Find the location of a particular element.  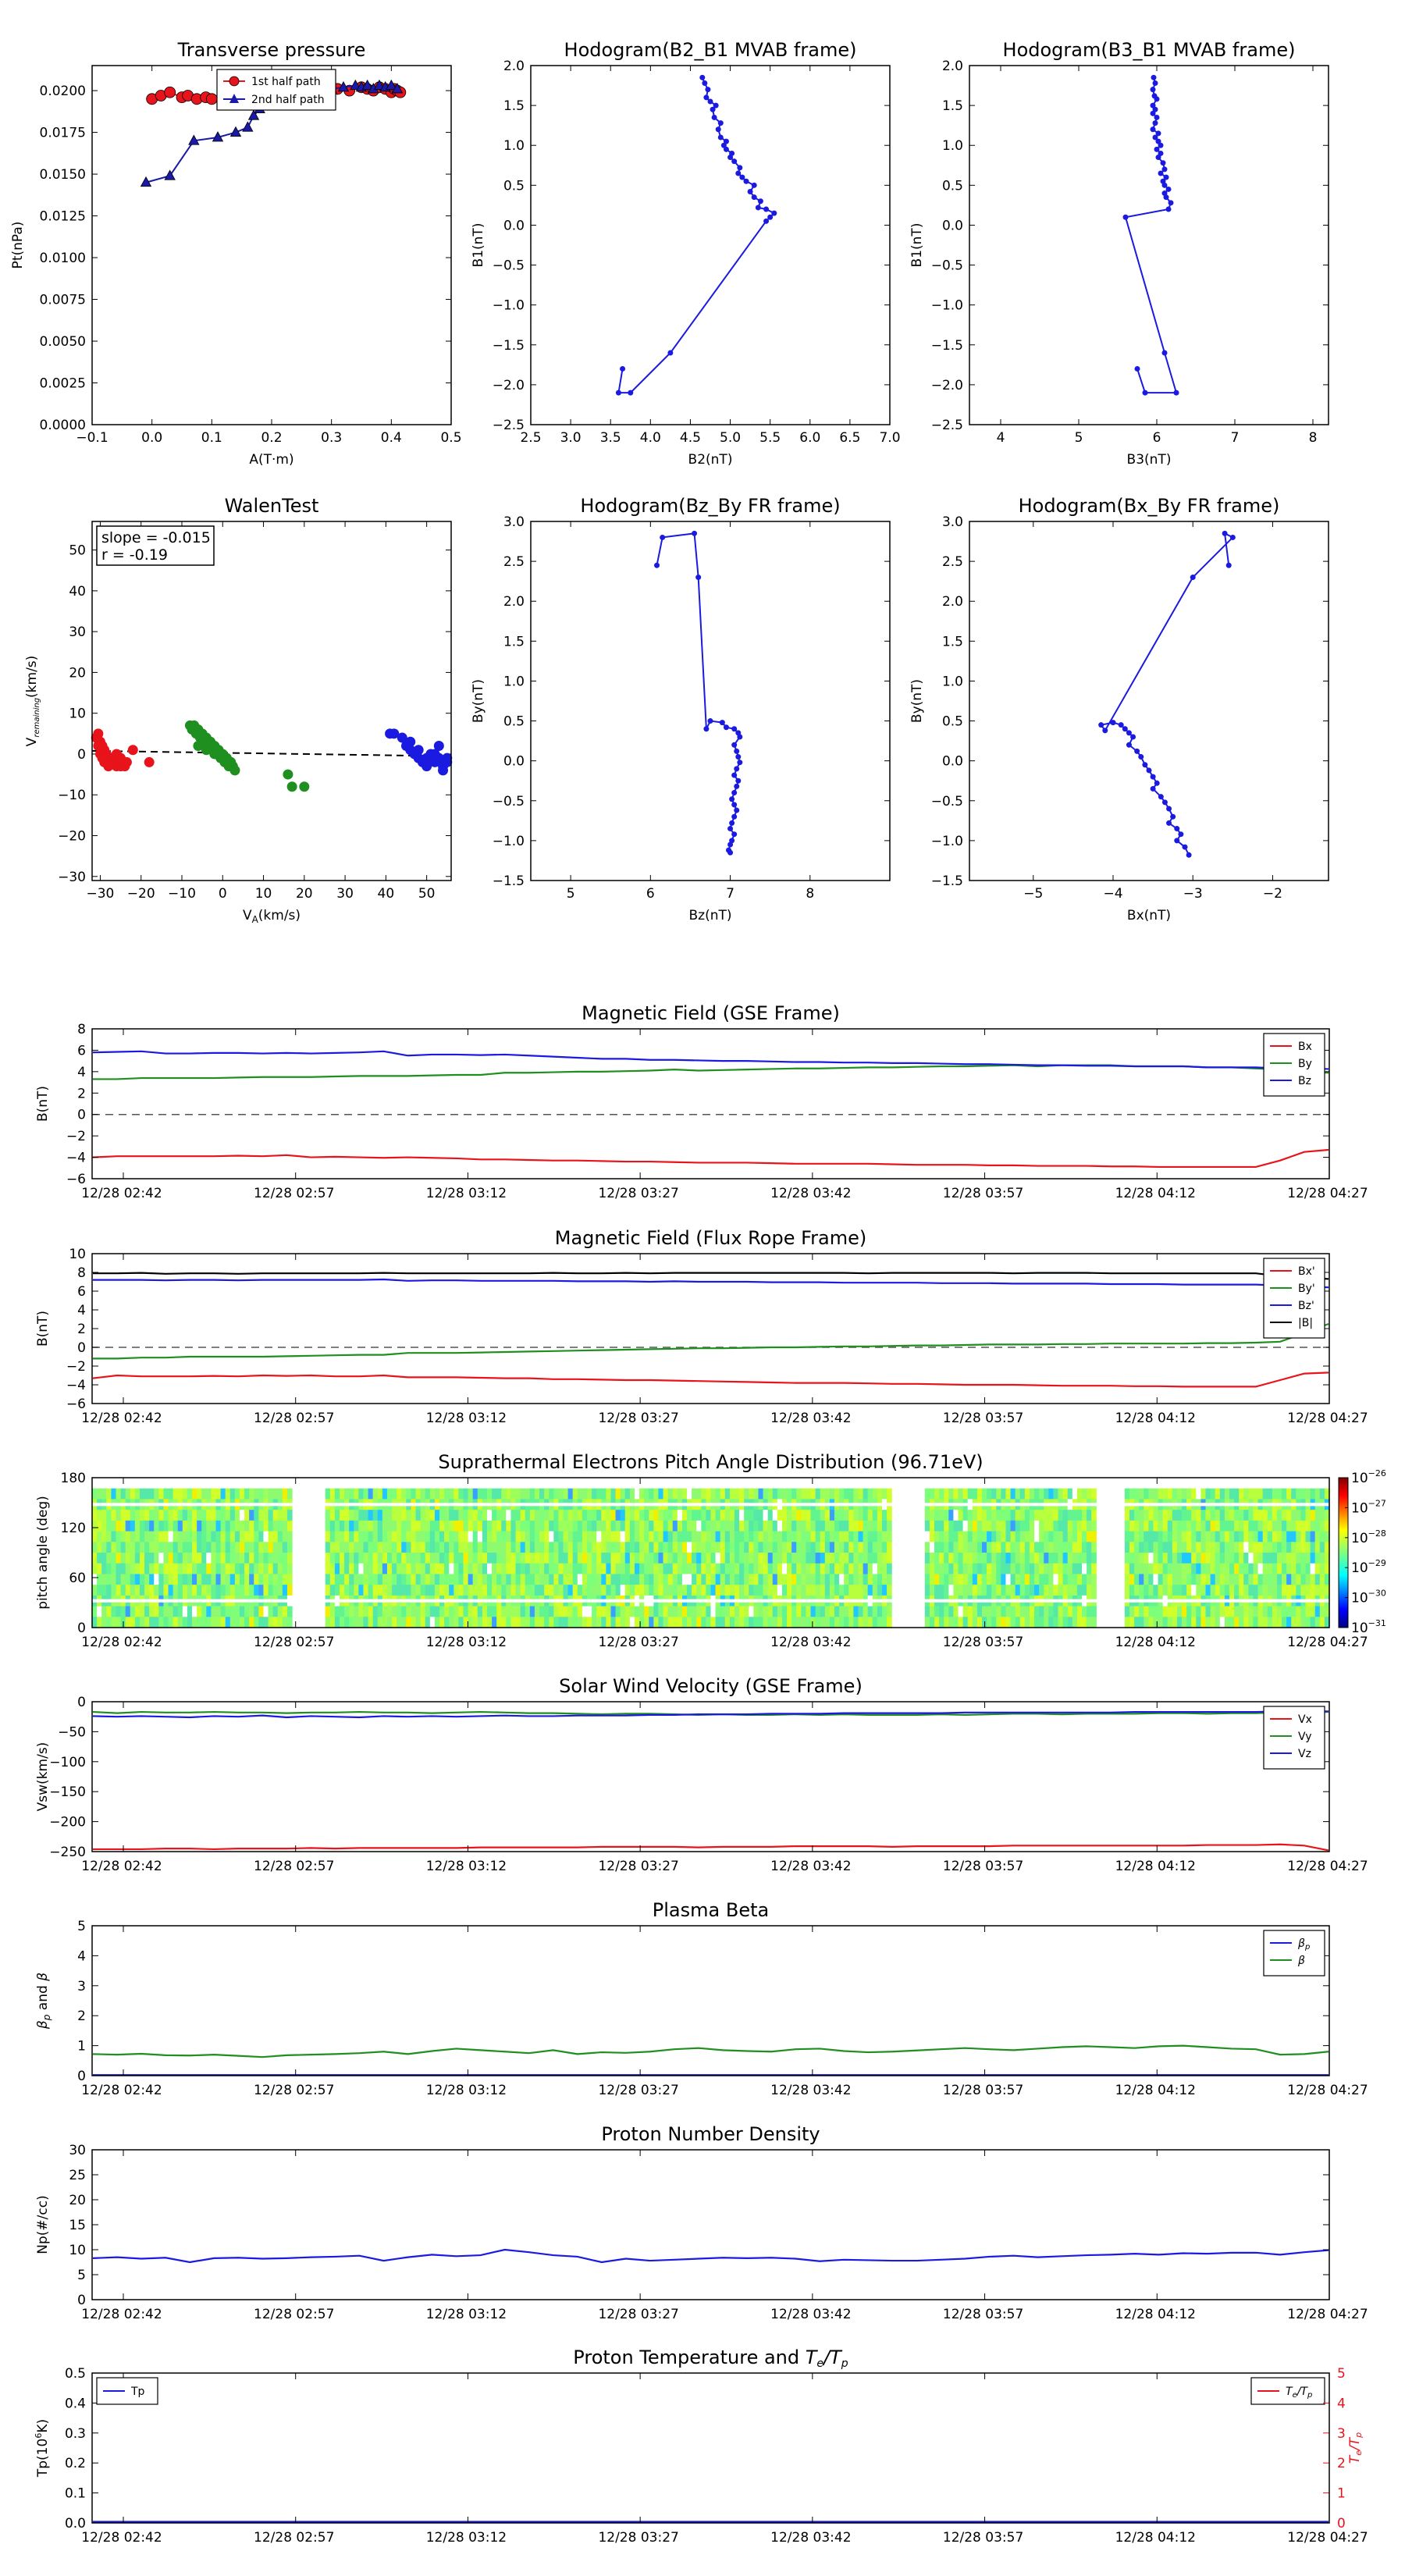

y-tick-label-right: 4 is located at coordinates (1342, 2403).